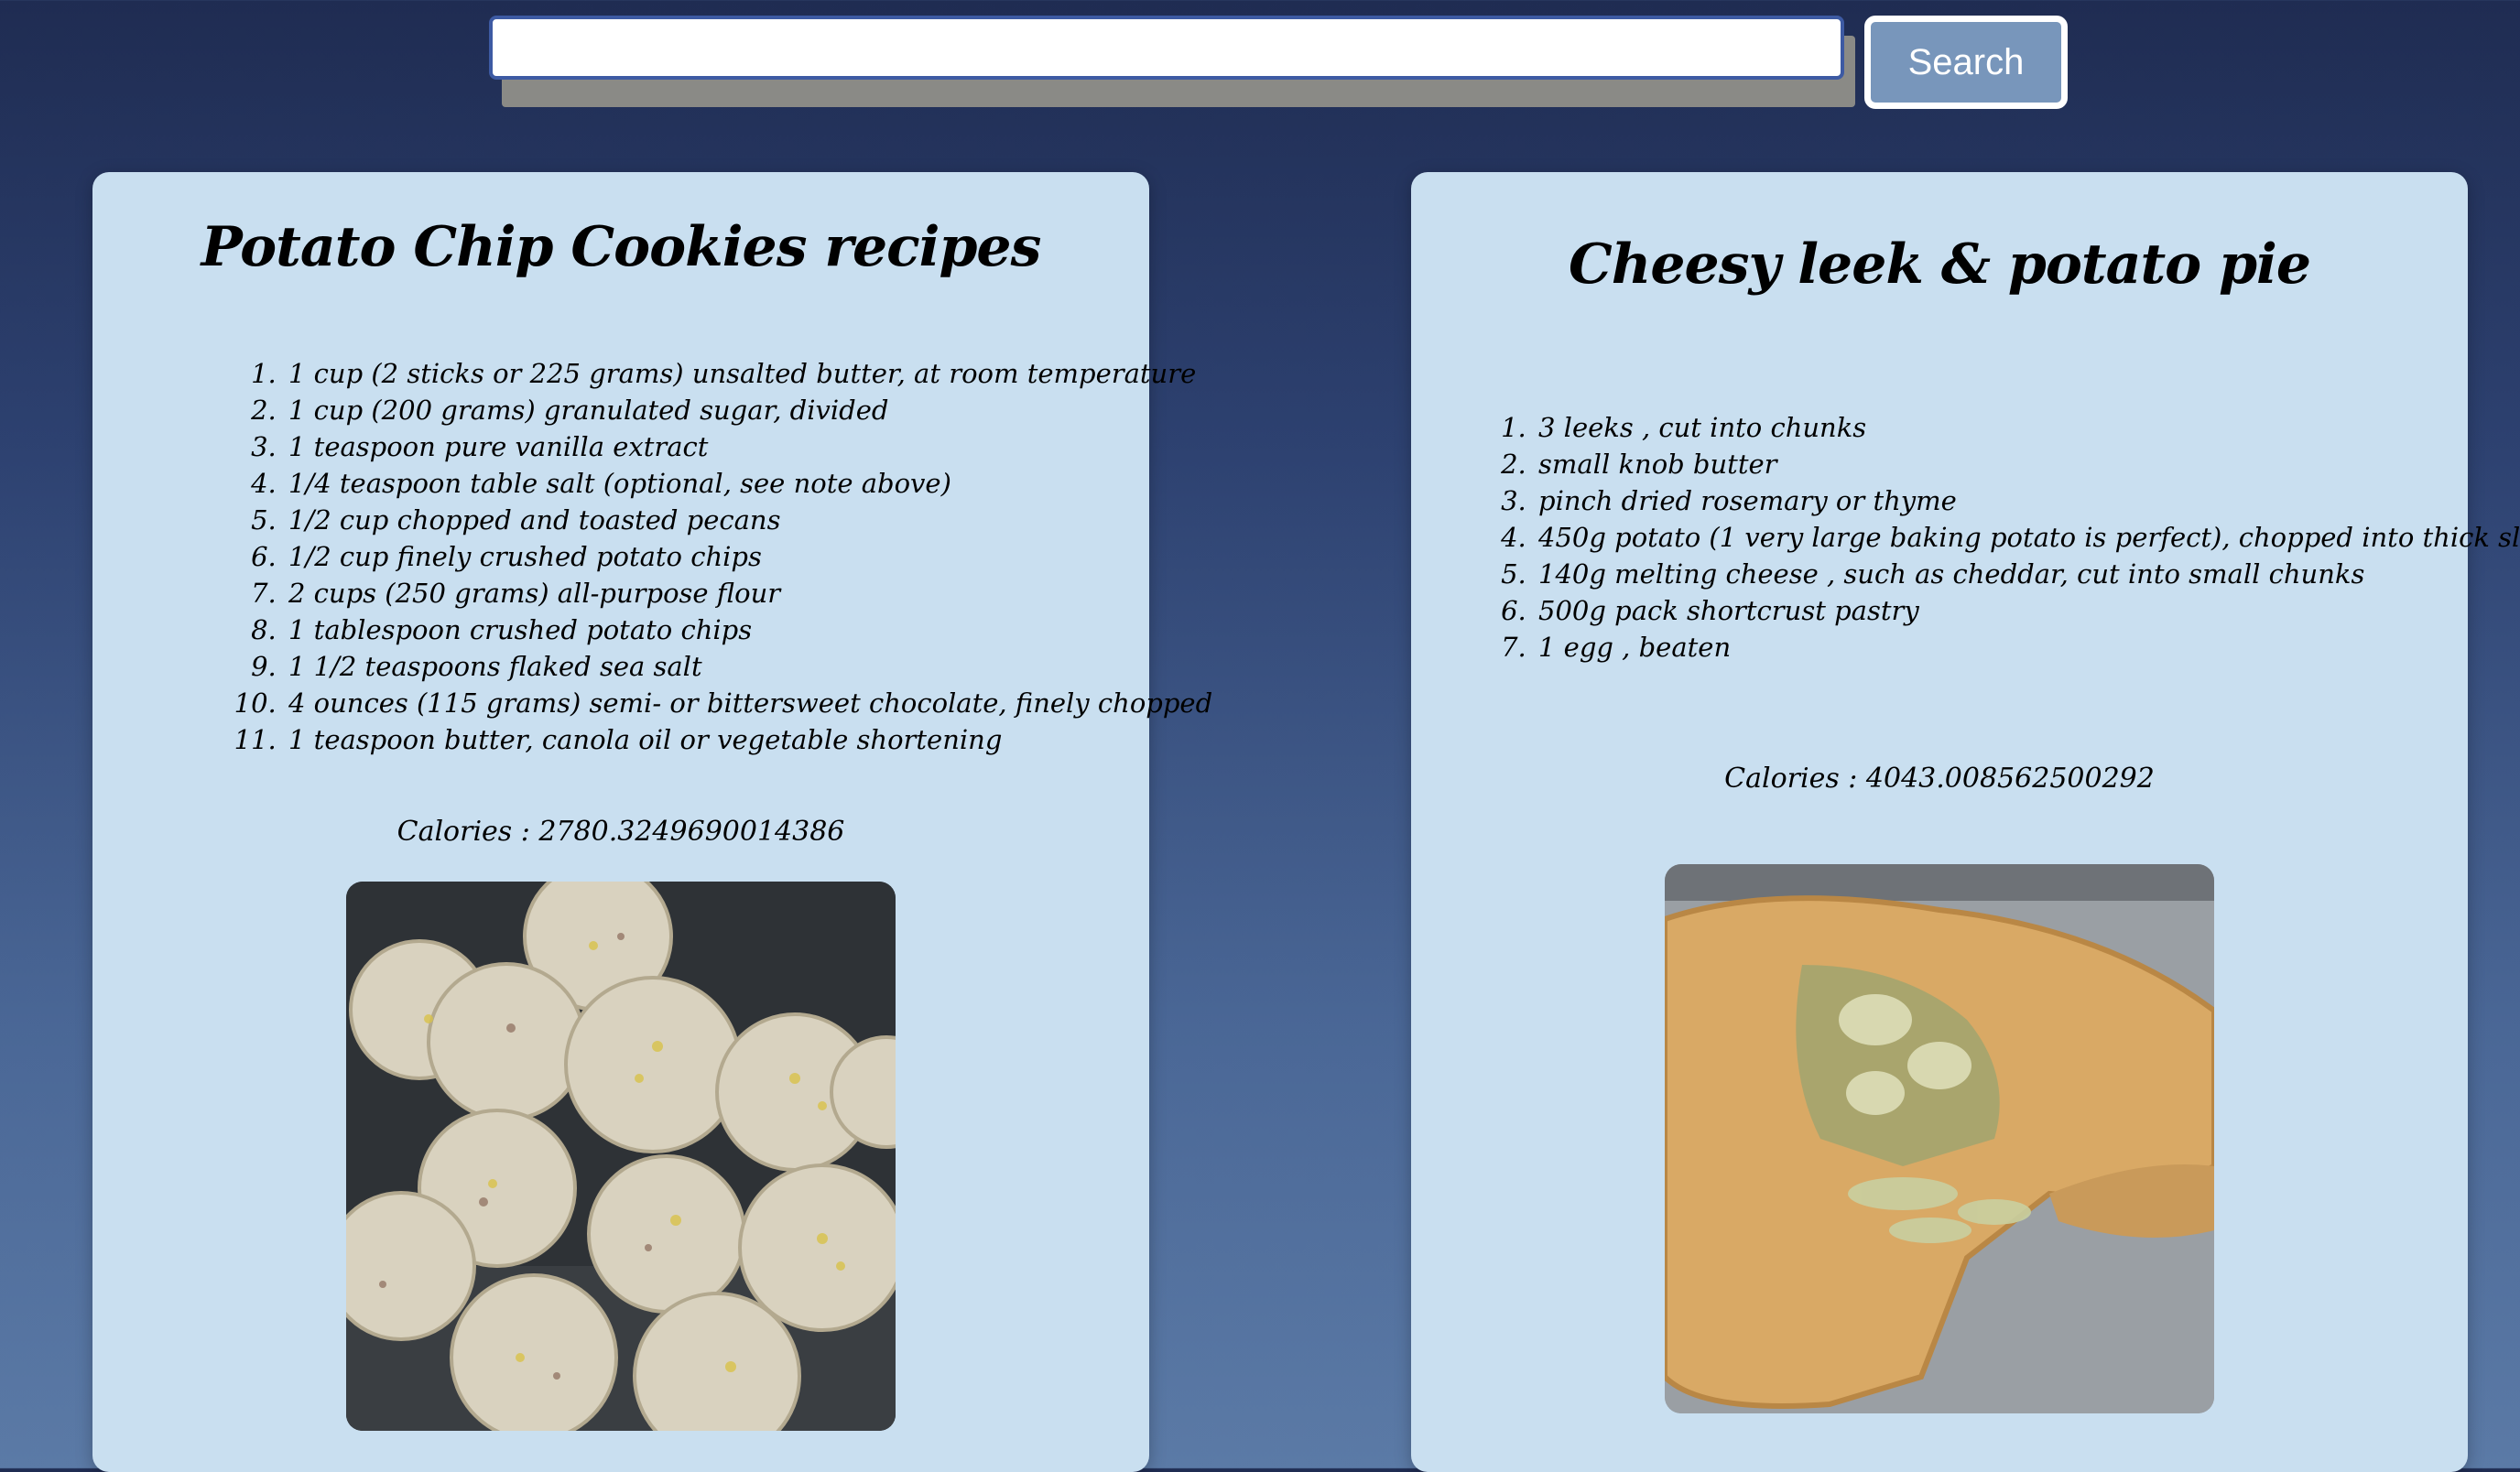 Image resolution: width=2520 pixels, height=1472 pixels. I want to click on calories-text: Calories : 4043.008562500292, so click(1939, 779).